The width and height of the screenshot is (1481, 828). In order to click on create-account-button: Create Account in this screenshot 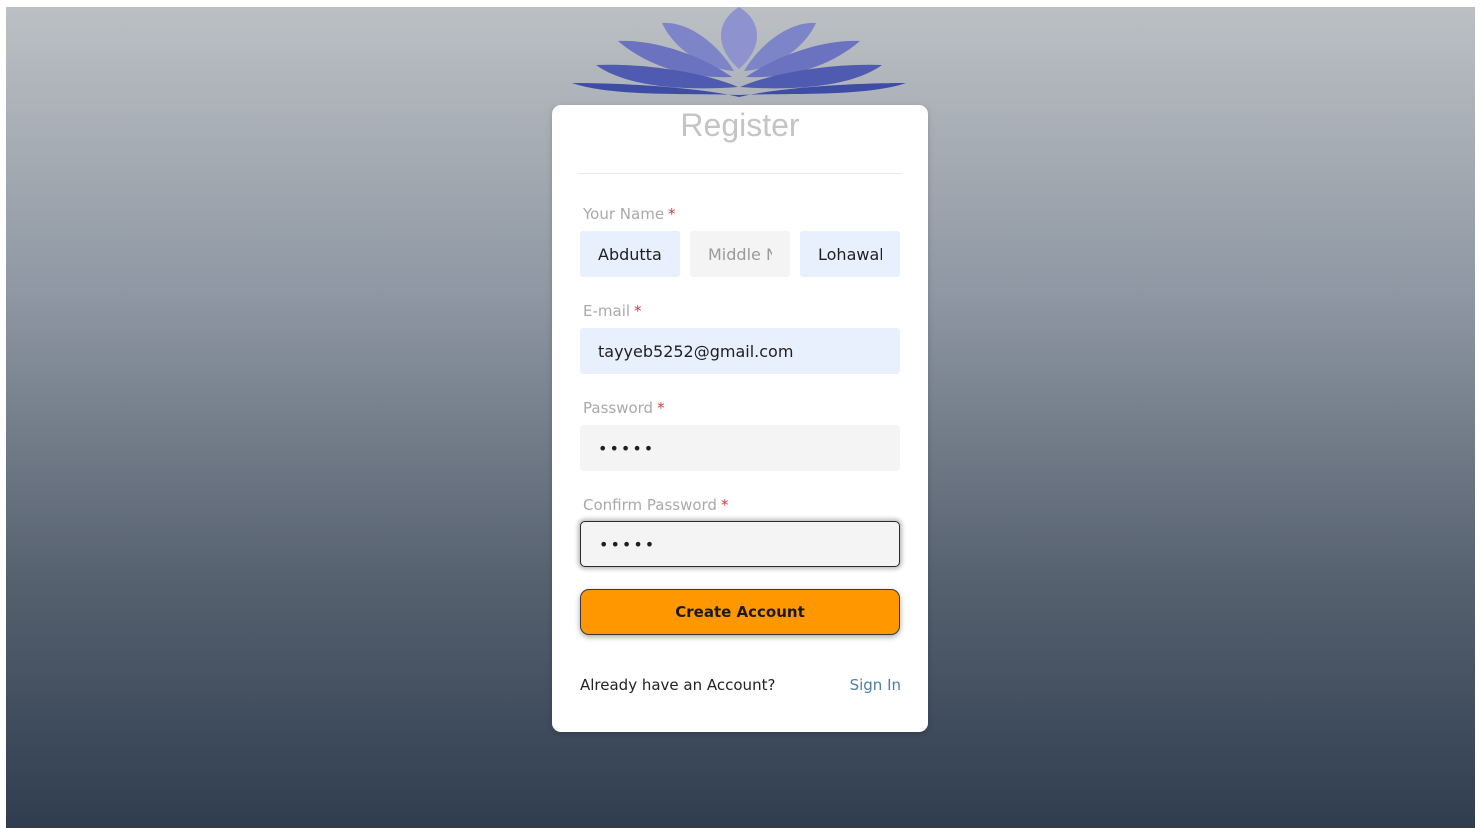, I will do `click(740, 612)`.